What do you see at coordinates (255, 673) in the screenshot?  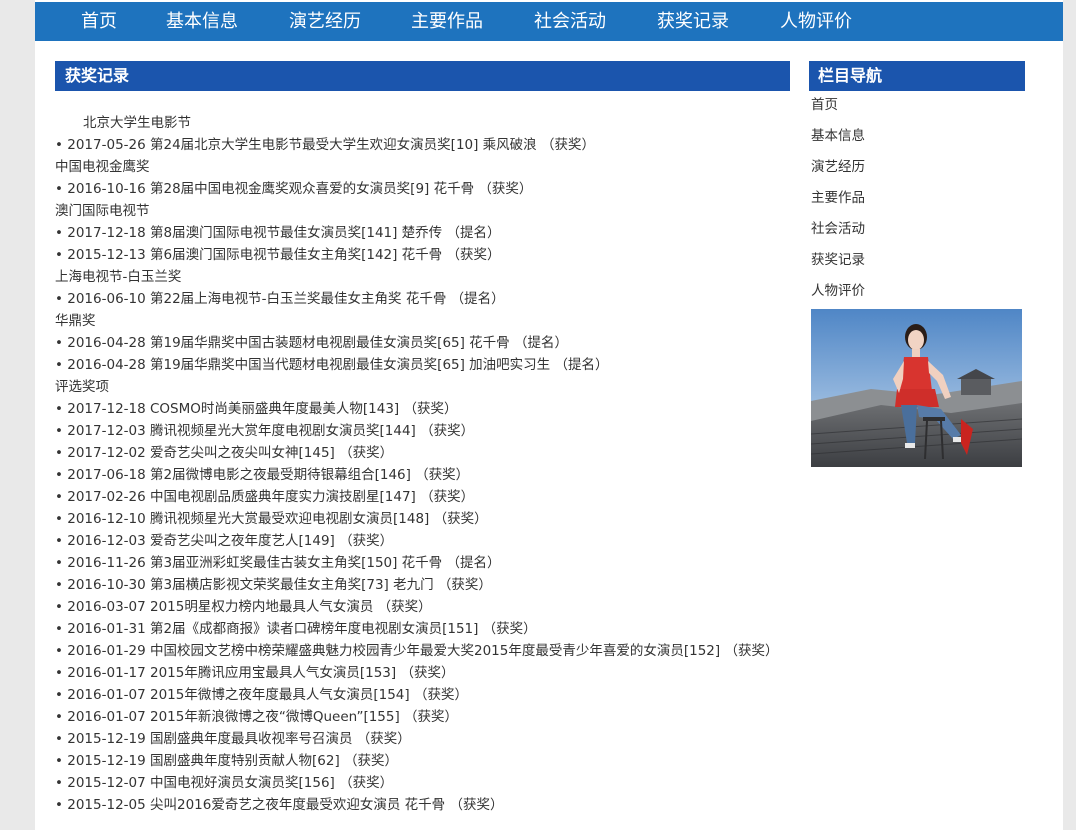 I see `award-entry: • 2016-01-17 2015年腾讯应用宝最具人气女演员[153] （获奖）` at bounding box center [255, 673].